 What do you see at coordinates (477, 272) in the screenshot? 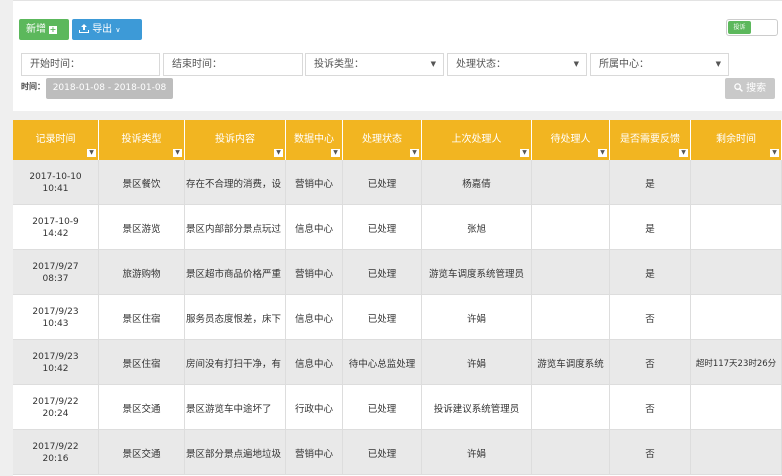
I see `last-handler-cell: 游览车调度系统管理员` at bounding box center [477, 272].